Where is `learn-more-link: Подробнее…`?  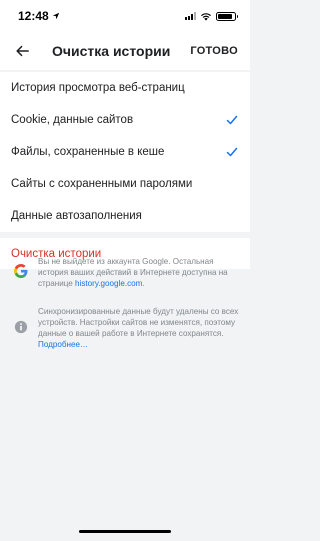
learn-more-link: Подробнее… is located at coordinates (63, 344).